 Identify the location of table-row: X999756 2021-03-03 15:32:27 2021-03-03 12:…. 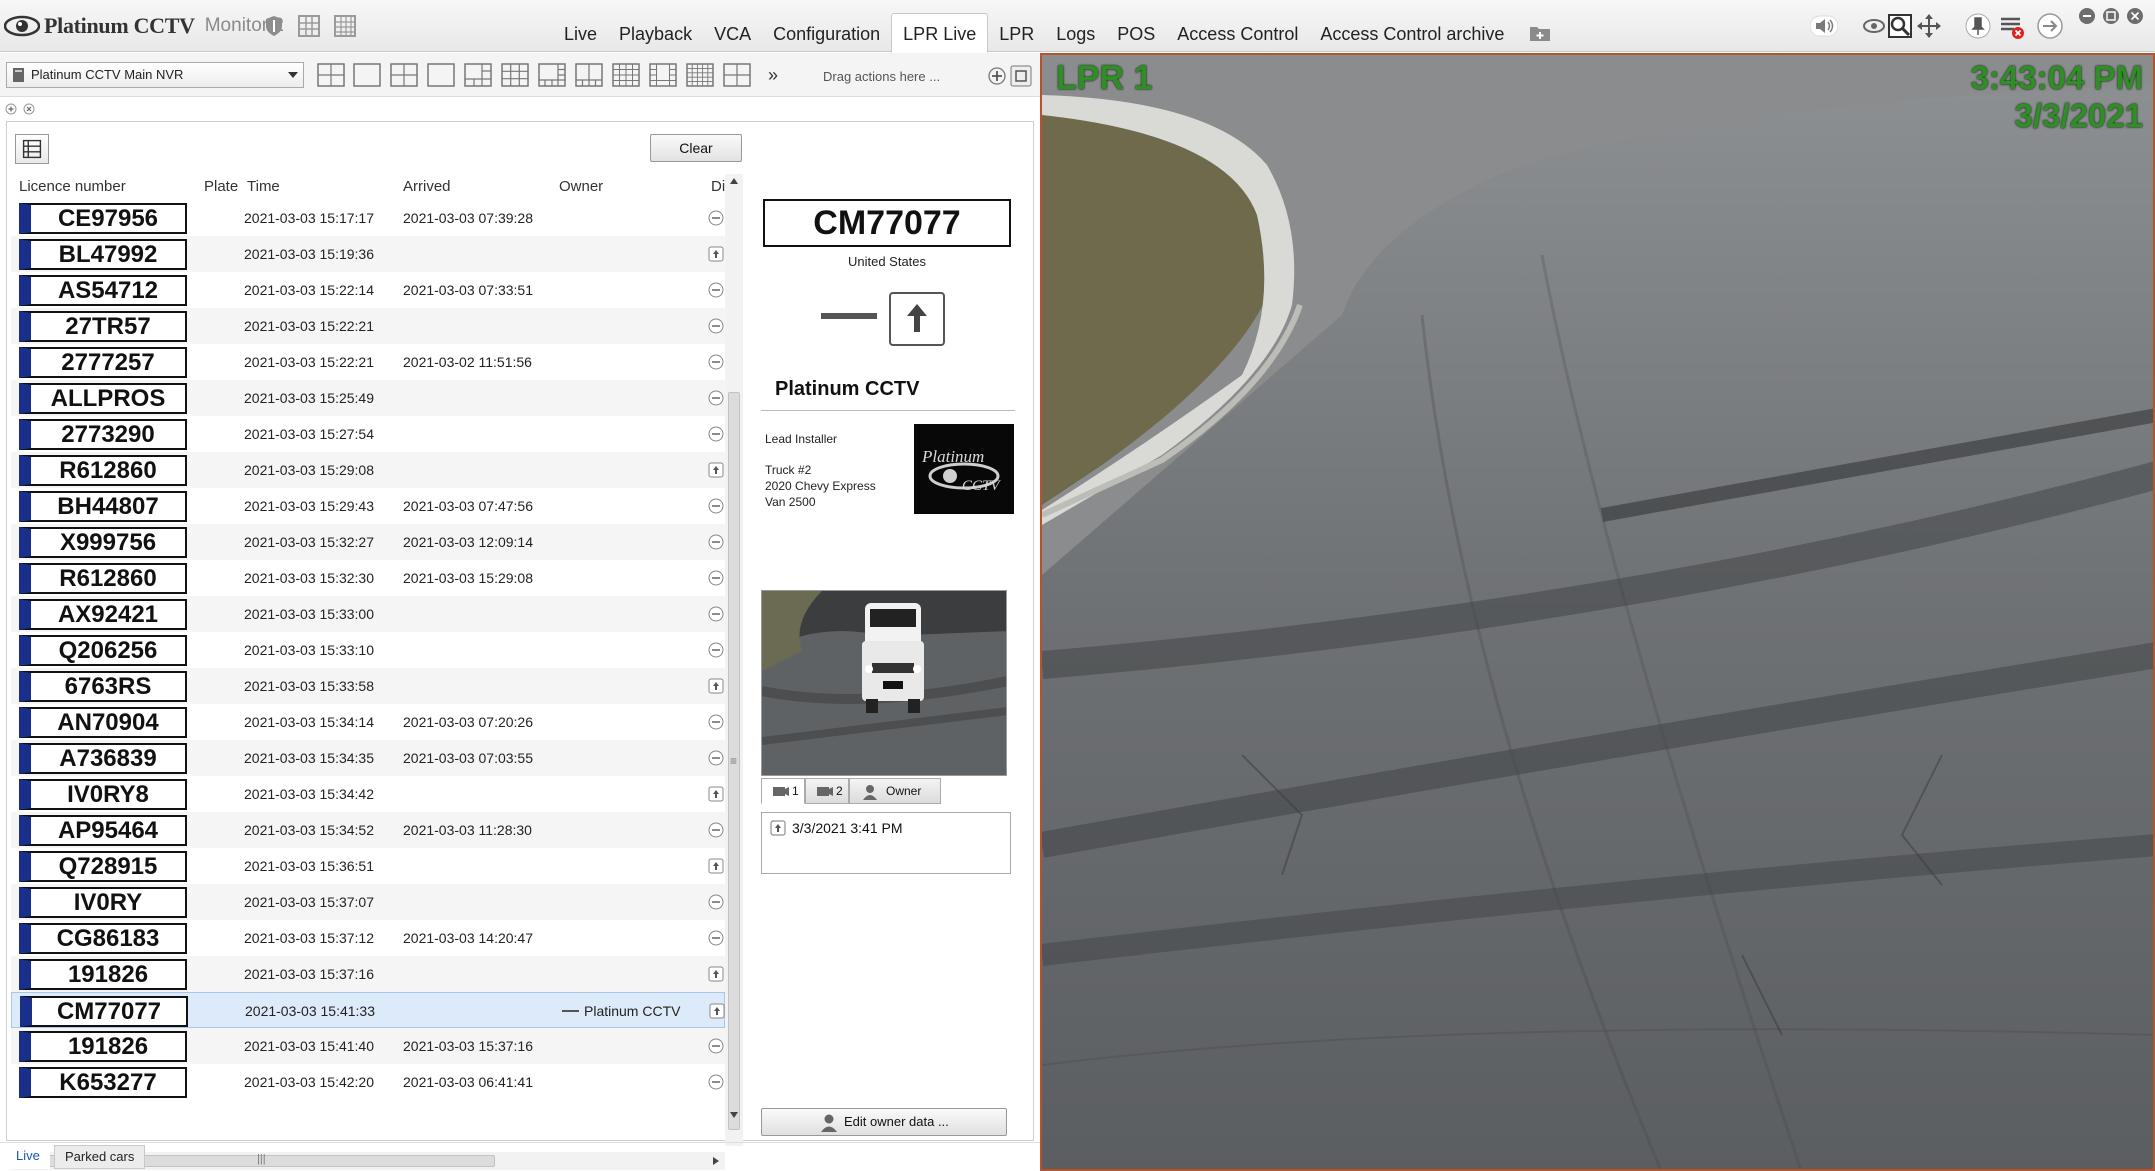
(368, 542).